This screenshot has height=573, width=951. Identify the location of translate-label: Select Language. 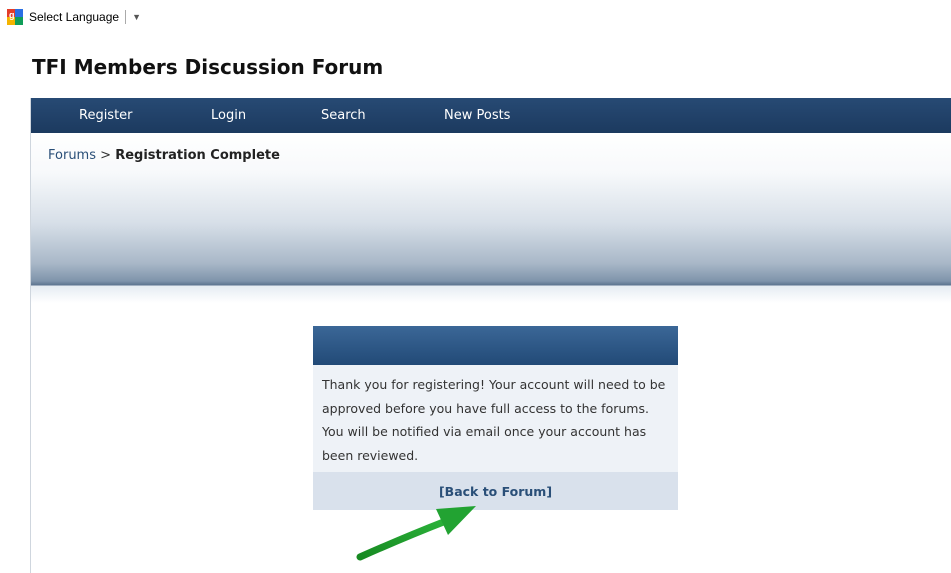
(74, 17).